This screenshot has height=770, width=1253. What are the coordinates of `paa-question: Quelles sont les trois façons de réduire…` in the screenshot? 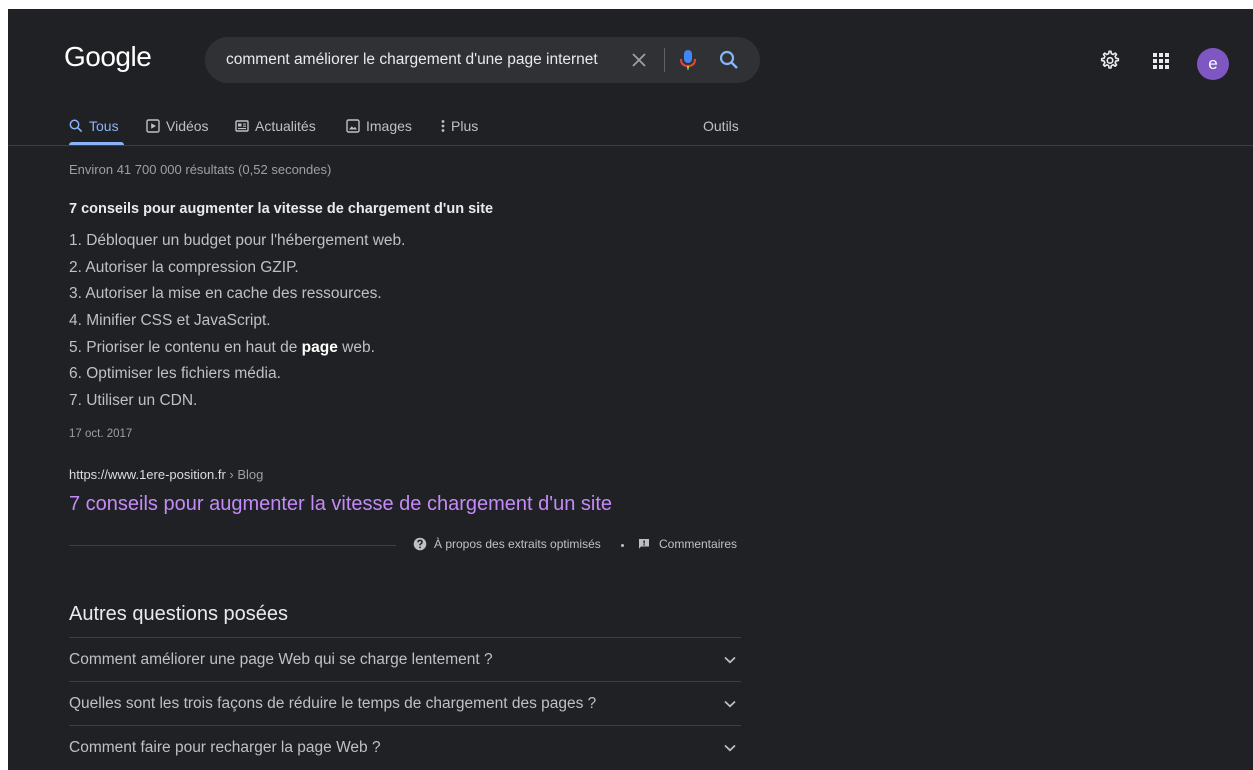 It's located at (405, 703).